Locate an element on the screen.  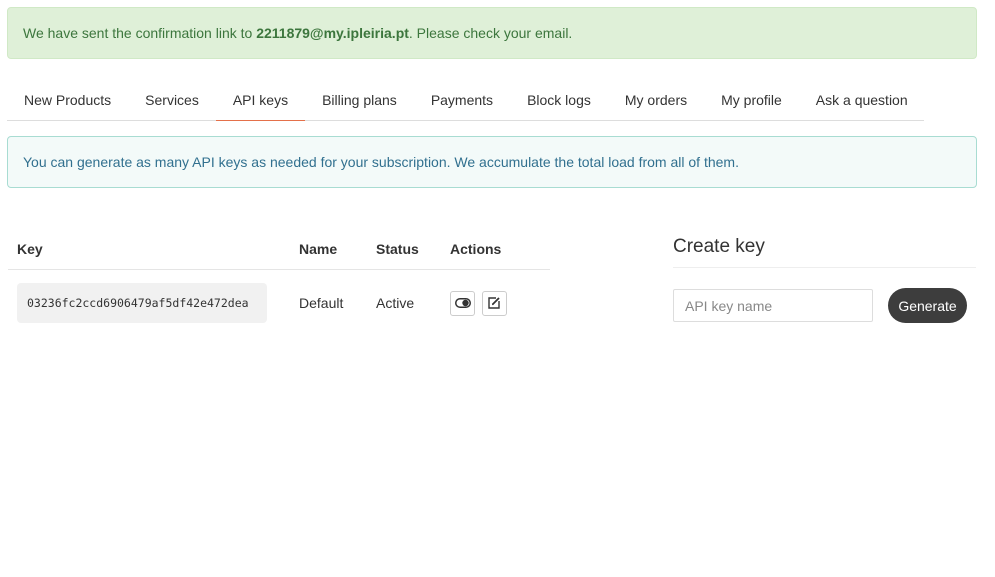
header-status: Status is located at coordinates (397, 249).